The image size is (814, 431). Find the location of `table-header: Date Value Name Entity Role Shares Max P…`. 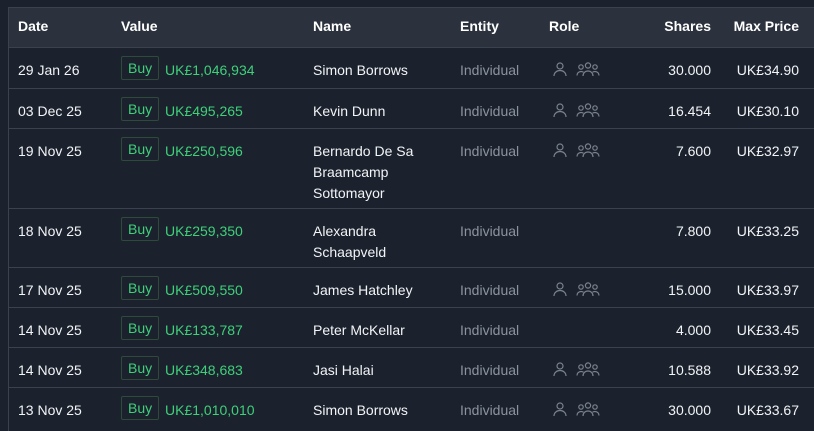

table-header: Date Value Name Entity Role Shares Max P… is located at coordinates (411, 28).